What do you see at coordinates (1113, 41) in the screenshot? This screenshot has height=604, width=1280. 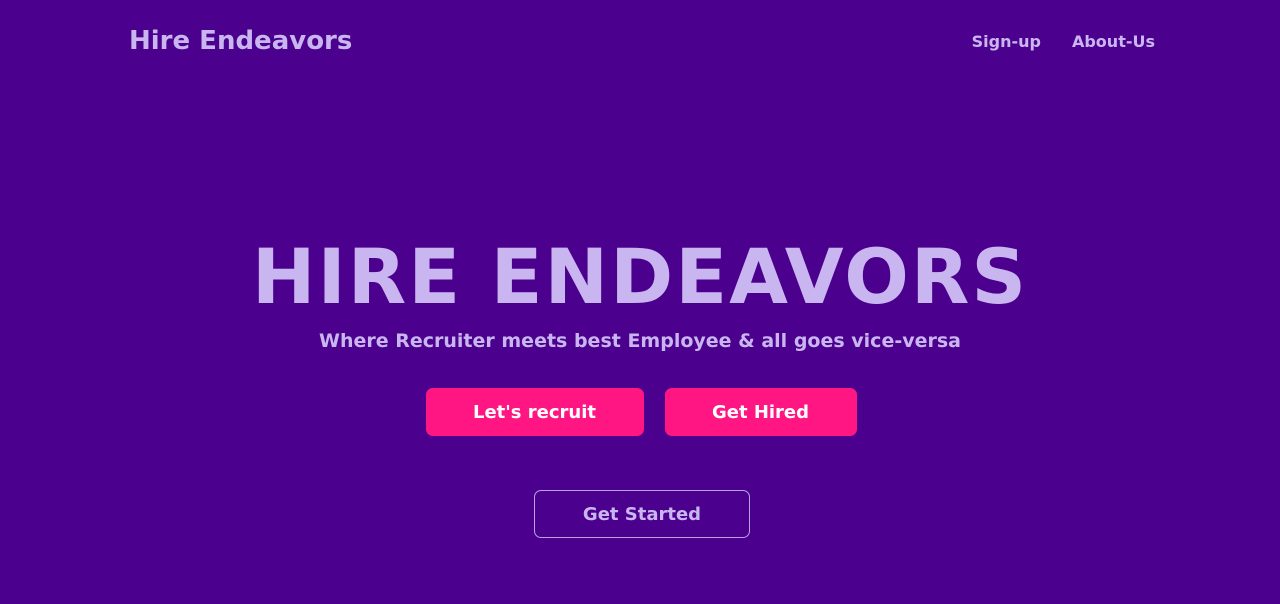 I see `nav-about-link: About-Us` at bounding box center [1113, 41].